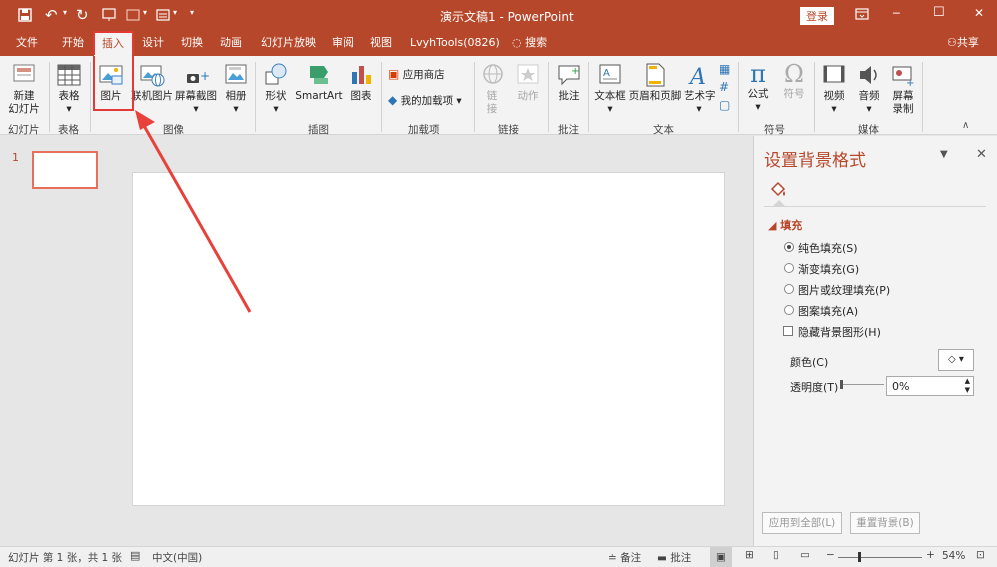  What do you see at coordinates (177, 557) in the screenshot?
I see `language-status: 中文(中国)` at bounding box center [177, 557].